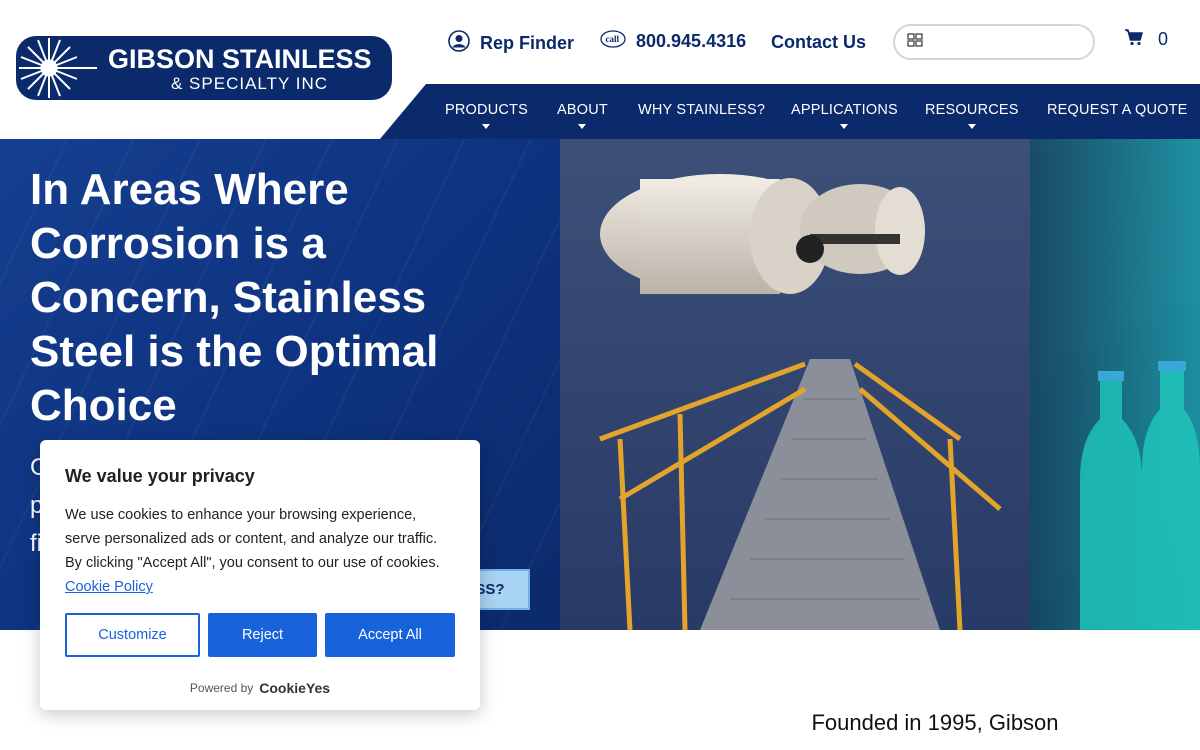  Describe the element at coordinates (459, 43) in the screenshot. I see `user-circle-icon` at that location.